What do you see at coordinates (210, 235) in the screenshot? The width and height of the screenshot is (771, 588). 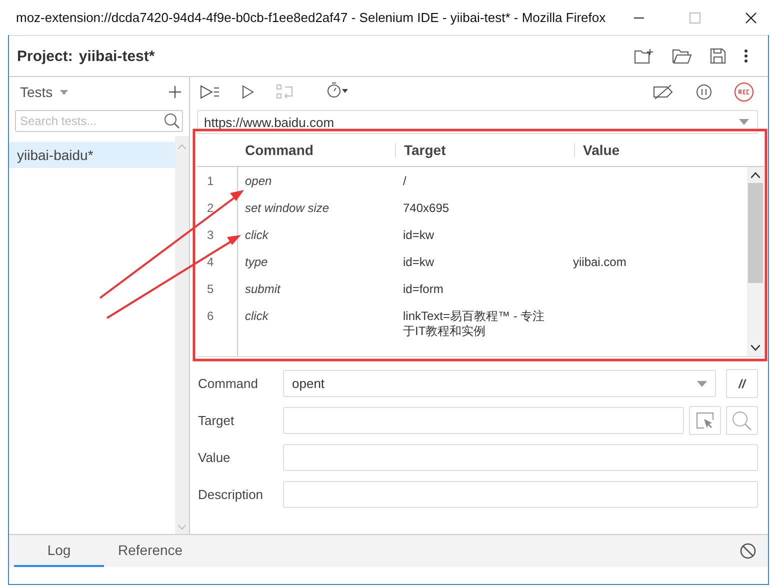 I see `row-number: 3` at bounding box center [210, 235].